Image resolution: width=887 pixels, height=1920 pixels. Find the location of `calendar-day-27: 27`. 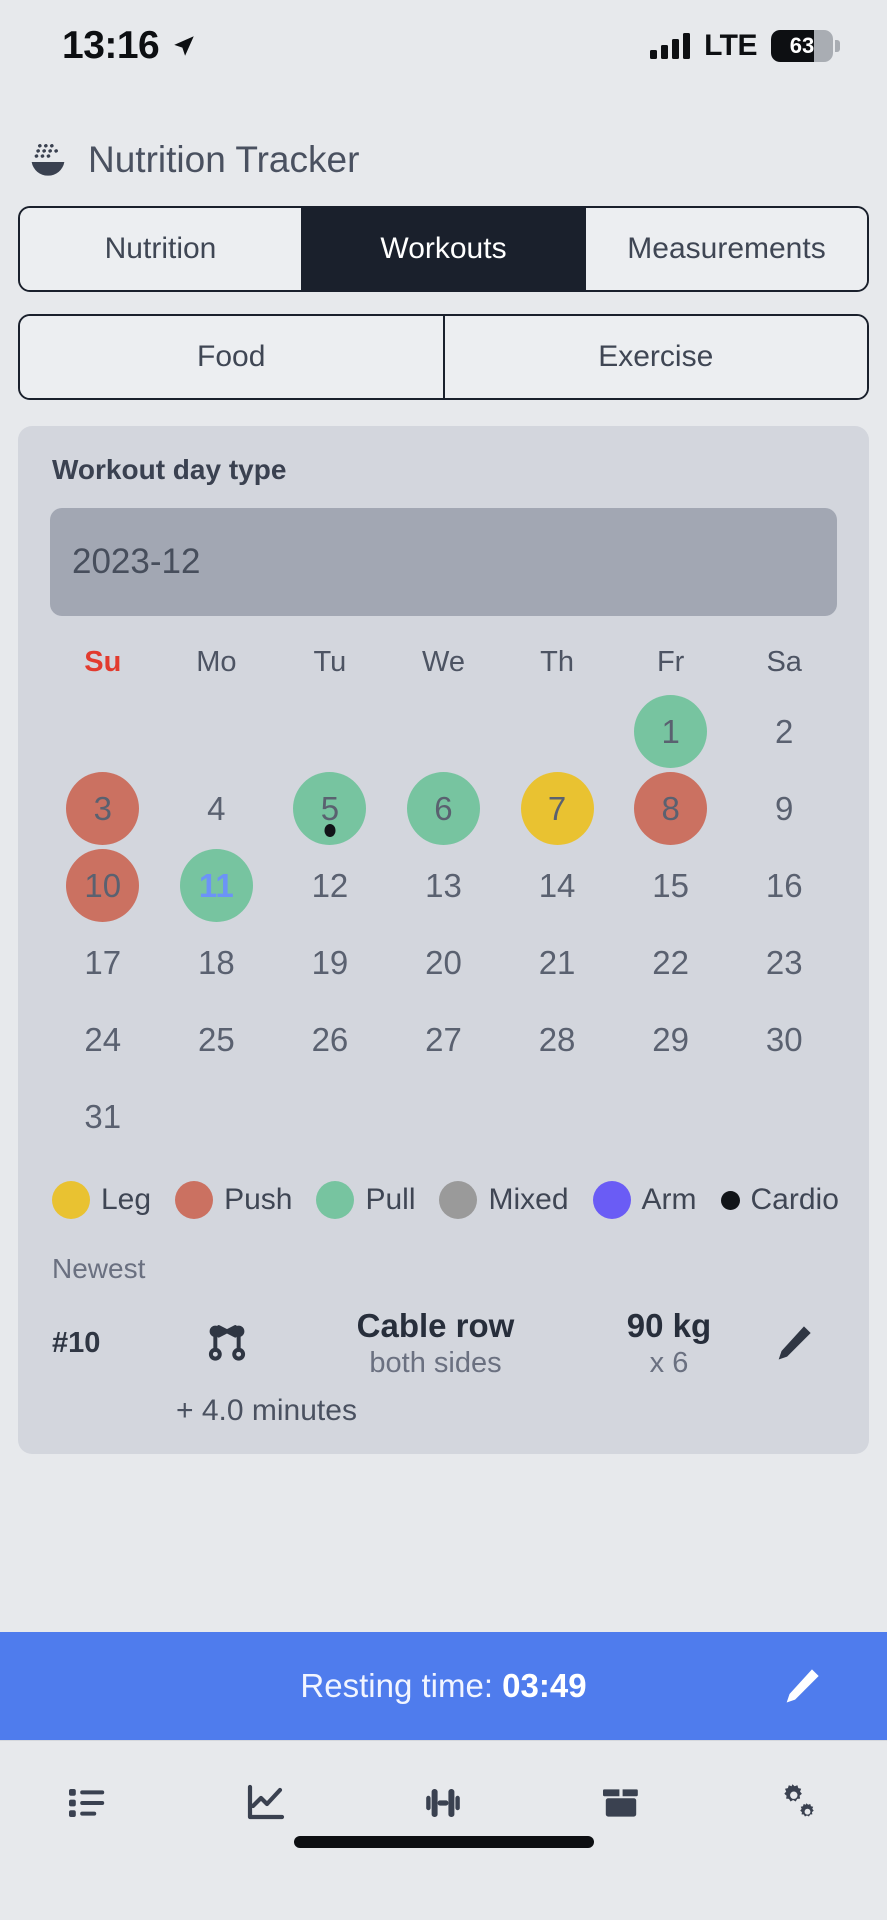

calendar-day-27: 27 is located at coordinates (444, 1039).